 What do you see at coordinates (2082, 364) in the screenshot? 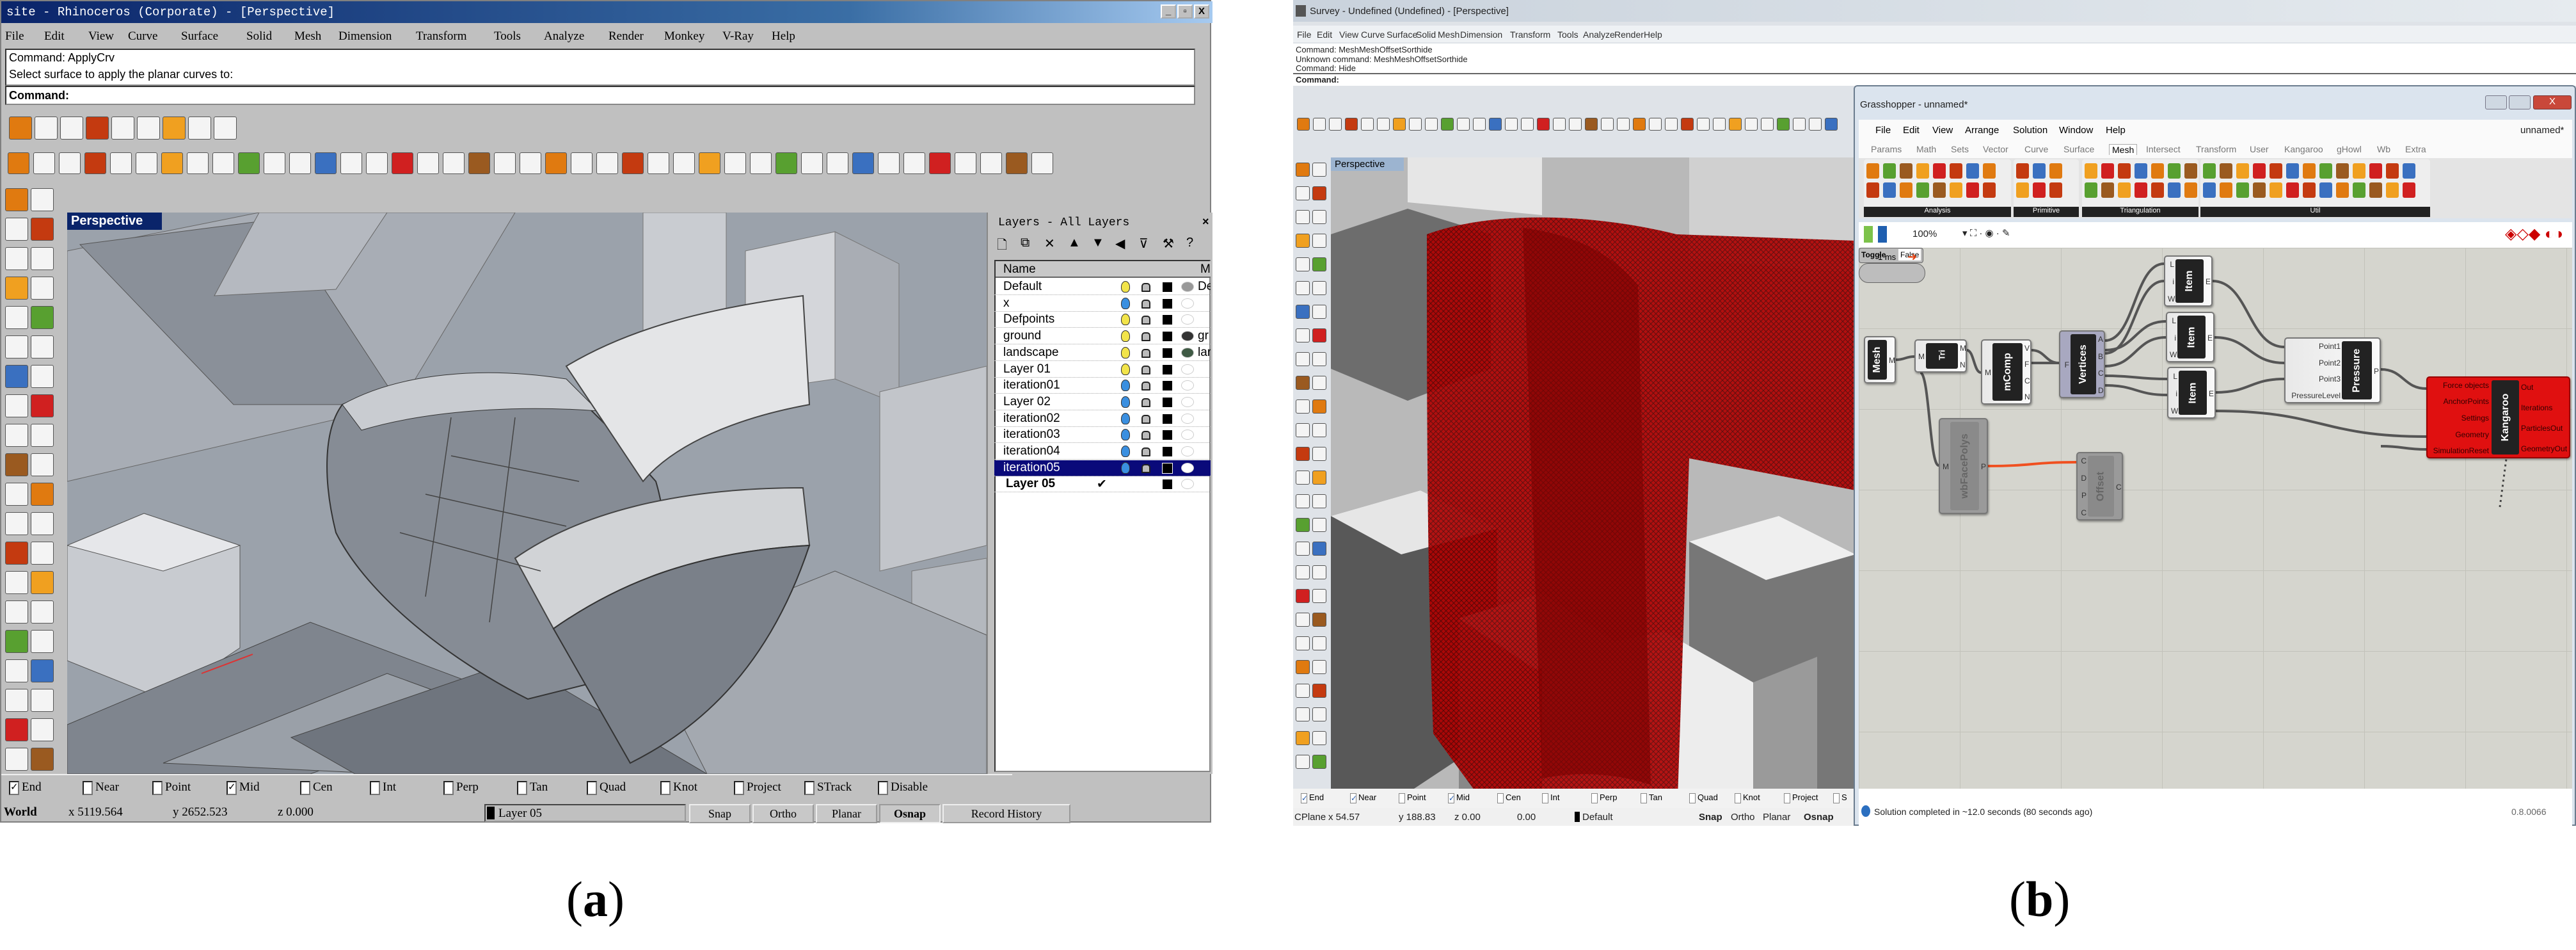
I see `gh-node-vertices: Vertices F A B C D` at bounding box center [2082, 364].